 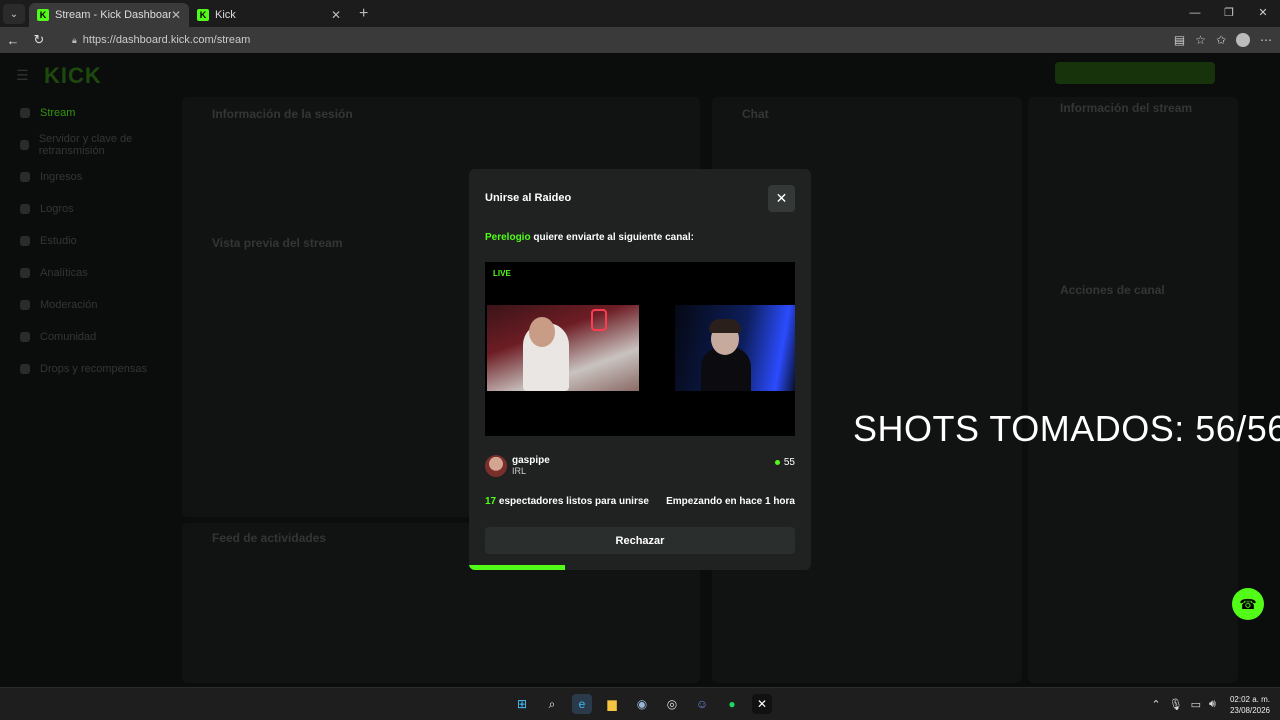 I want to click on sidebar-item-label: Servidor y clave de retransmisión, so click(x=85, y=145).